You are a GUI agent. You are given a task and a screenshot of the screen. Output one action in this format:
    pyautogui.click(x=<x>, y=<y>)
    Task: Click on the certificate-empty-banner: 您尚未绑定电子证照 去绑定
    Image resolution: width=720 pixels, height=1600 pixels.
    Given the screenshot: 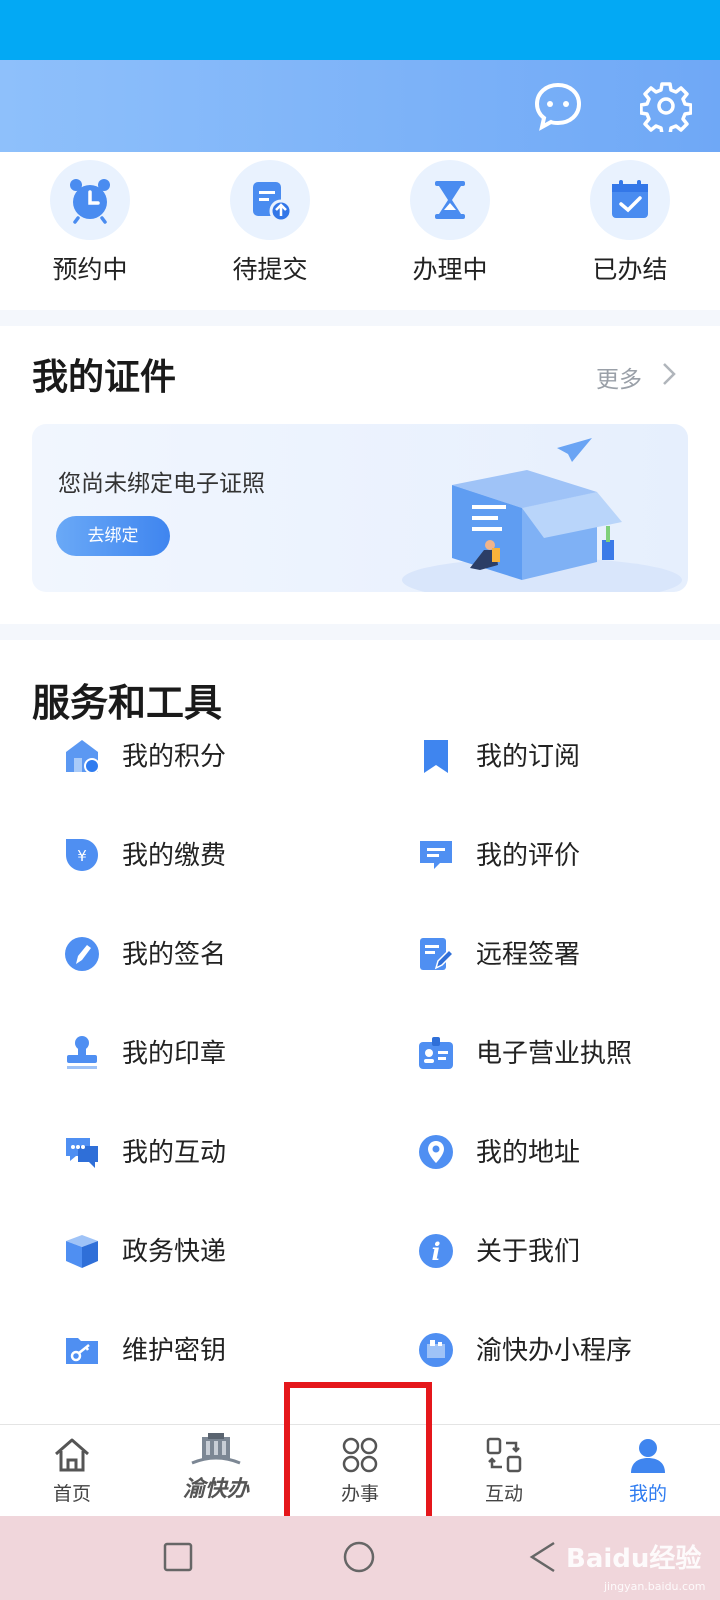 What is the action you would take?
    pyautogui.click(x=360, y=508)
    